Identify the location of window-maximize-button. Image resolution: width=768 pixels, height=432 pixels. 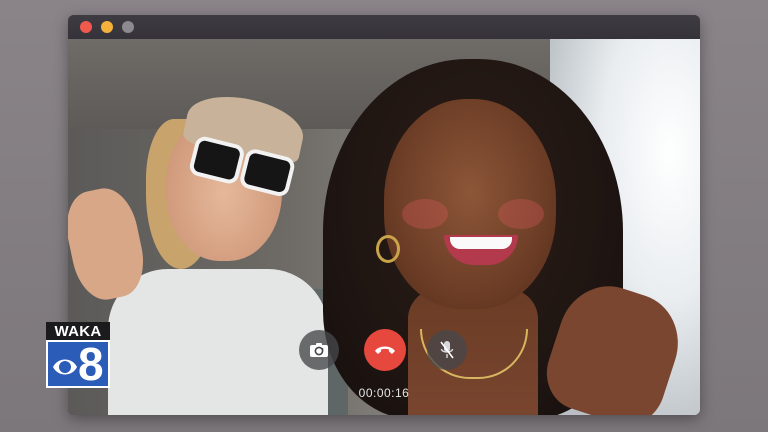
(128, 27).